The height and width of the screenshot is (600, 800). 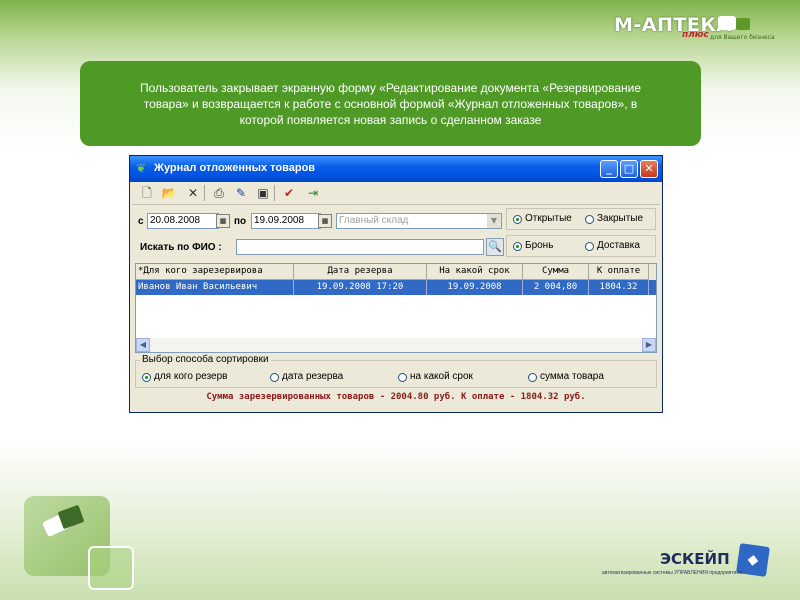 What do you see at coordinates (360, 287) in the screenshot?
I see `table-cell: 19.09.2008 17:20` at bounding box center [360, 287].